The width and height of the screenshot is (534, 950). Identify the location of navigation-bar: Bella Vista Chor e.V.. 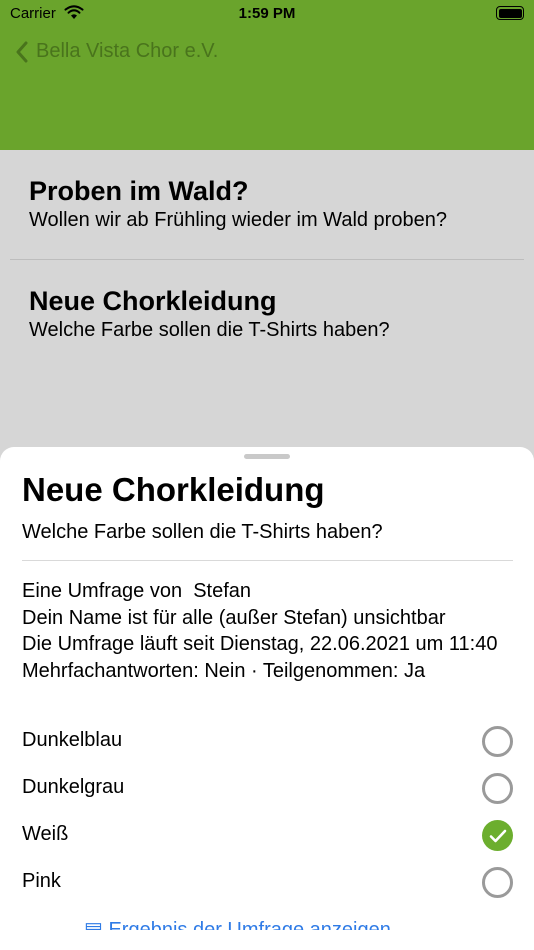
(267, 90).